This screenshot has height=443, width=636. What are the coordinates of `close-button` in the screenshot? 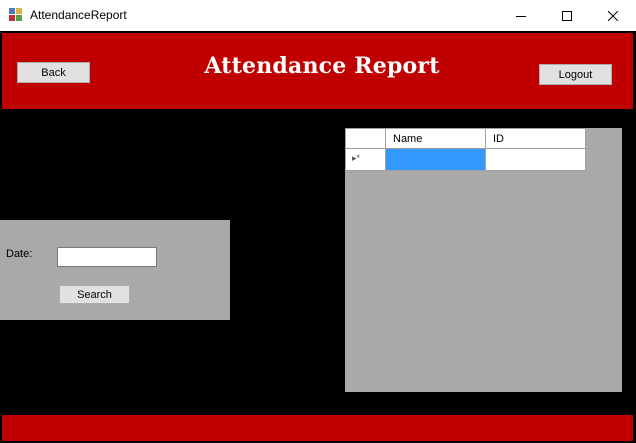 It's located at (613, 15).